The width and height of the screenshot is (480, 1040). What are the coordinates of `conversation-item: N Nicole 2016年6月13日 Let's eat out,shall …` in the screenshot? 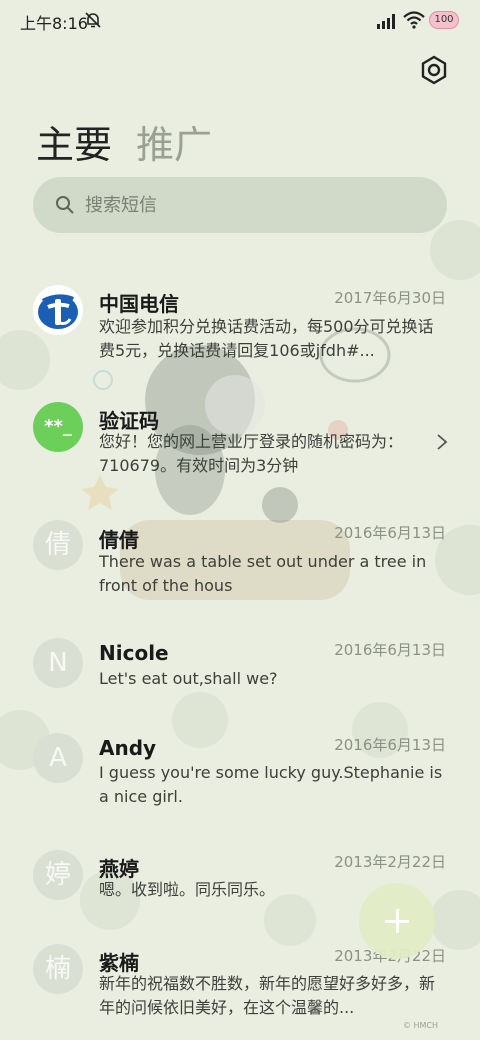 It's located at (240, 666).